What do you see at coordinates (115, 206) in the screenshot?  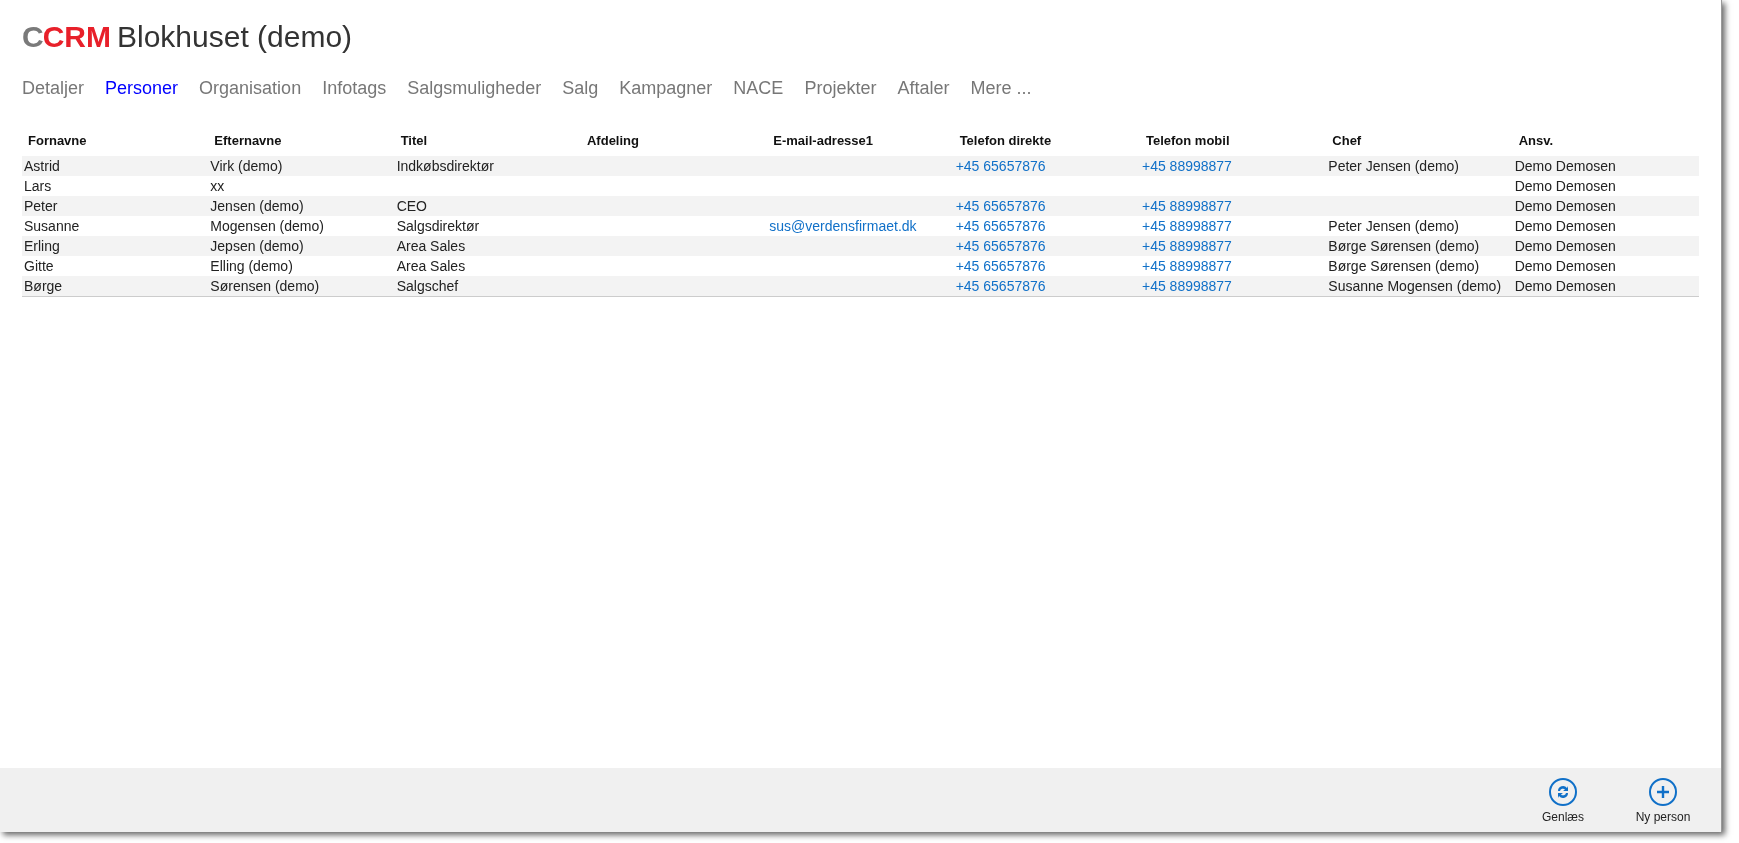 I see `table-cell: Peter` at bounding box center [115, 206].